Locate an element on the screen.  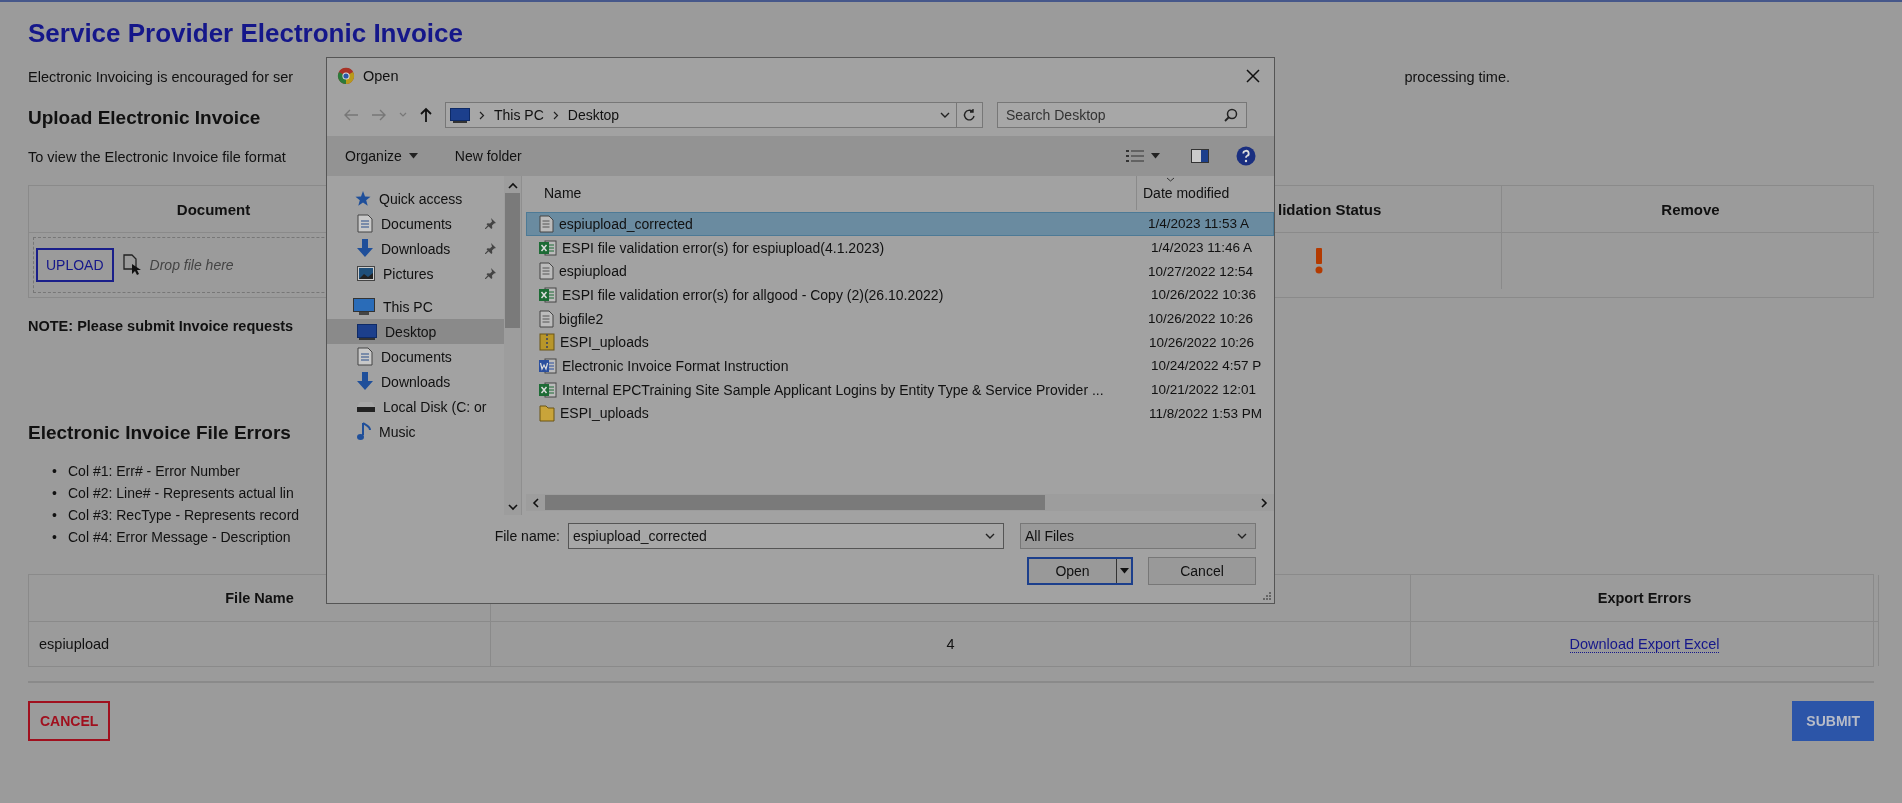
sort-chevron-icon is located at coordinates (1170, 179).